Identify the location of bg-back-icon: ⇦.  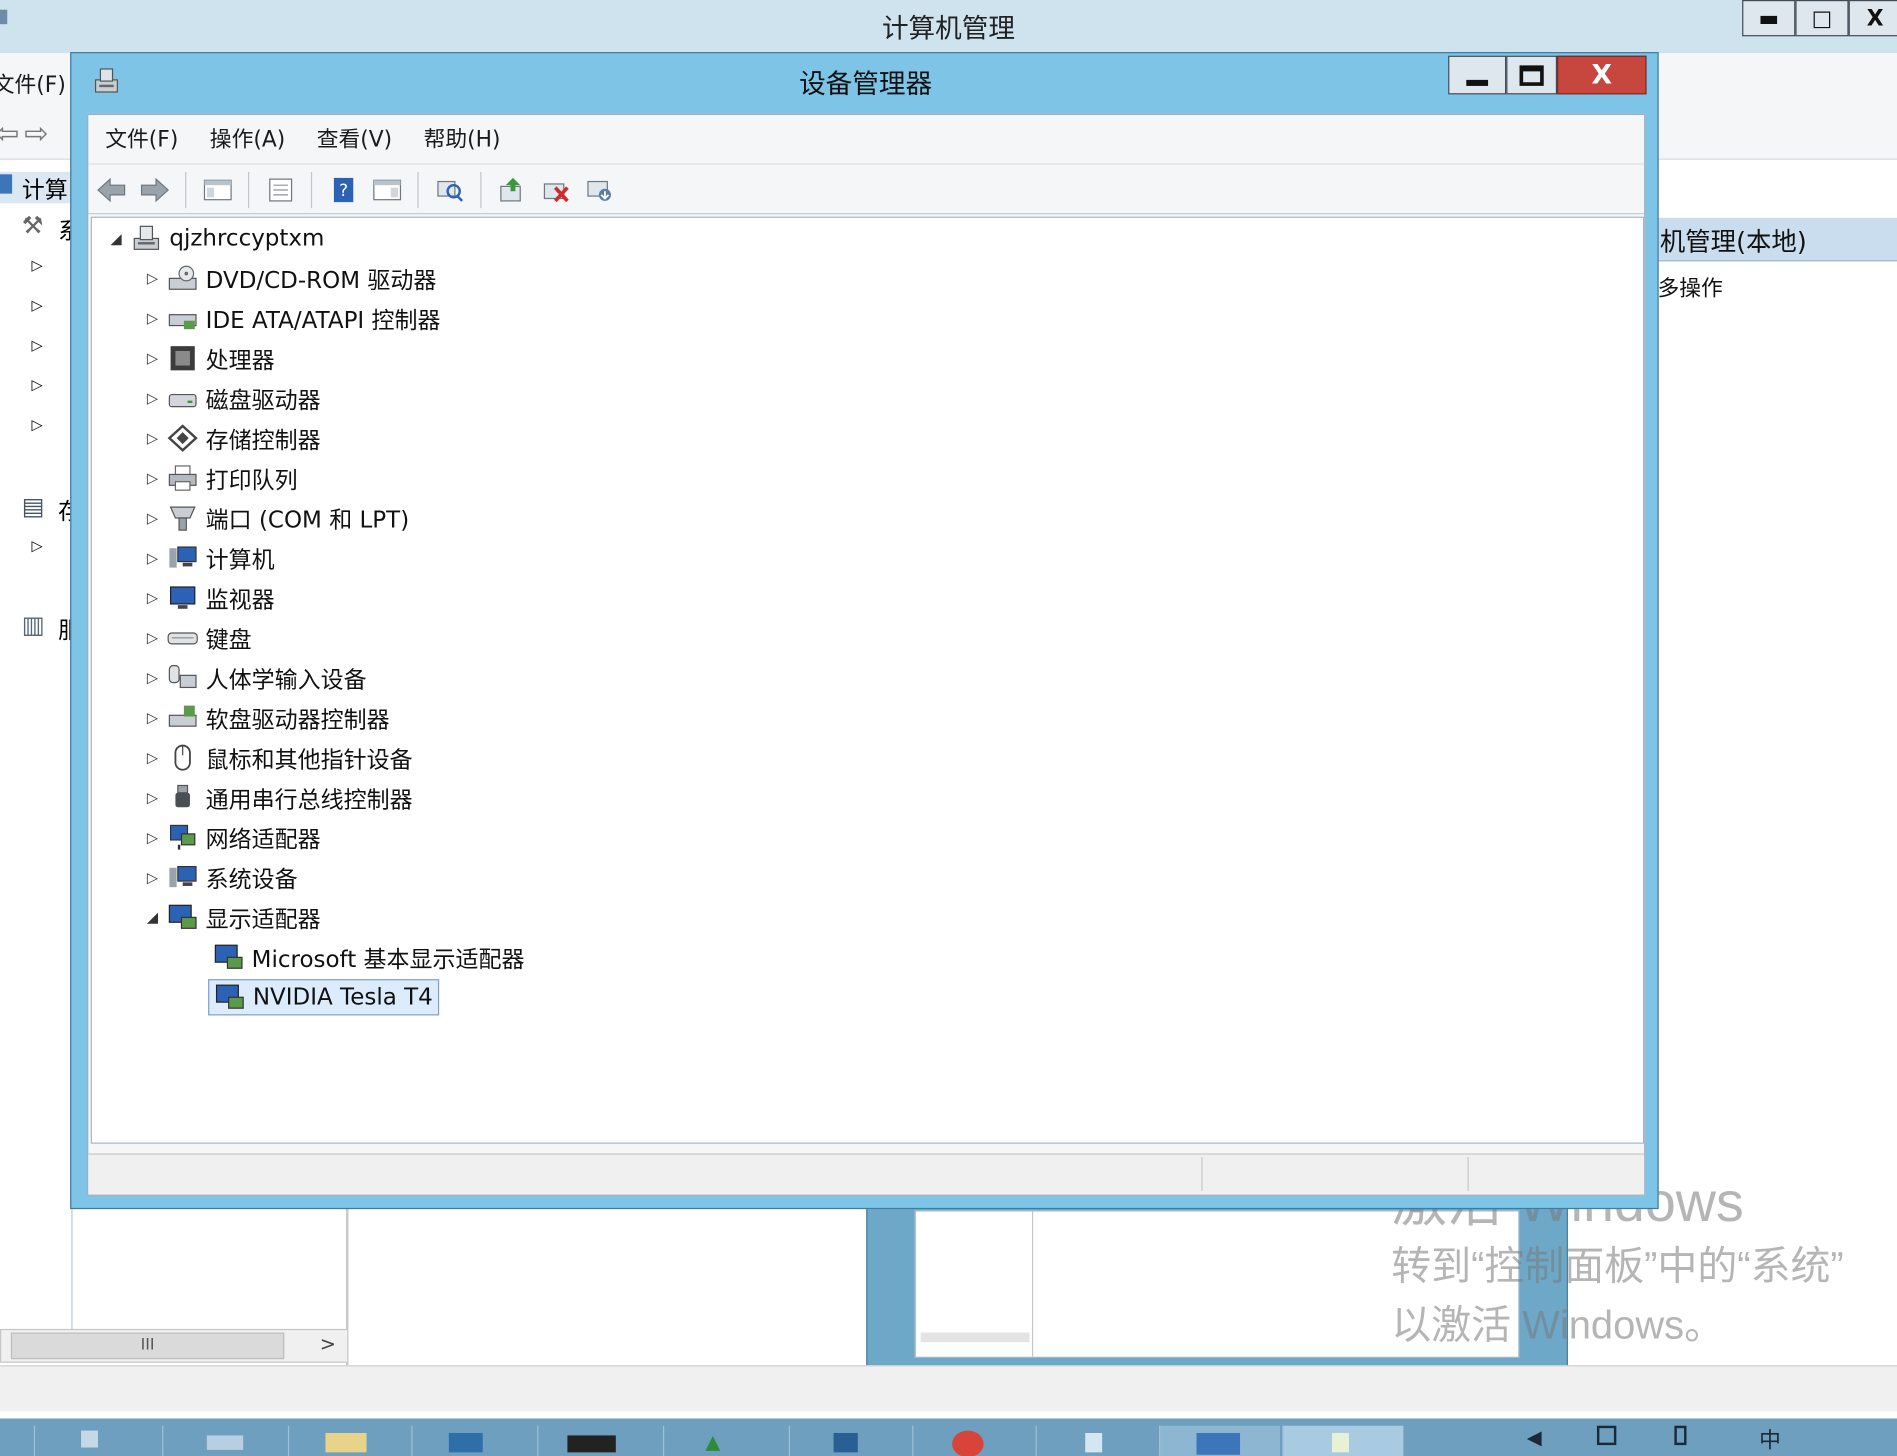
(9, 133).